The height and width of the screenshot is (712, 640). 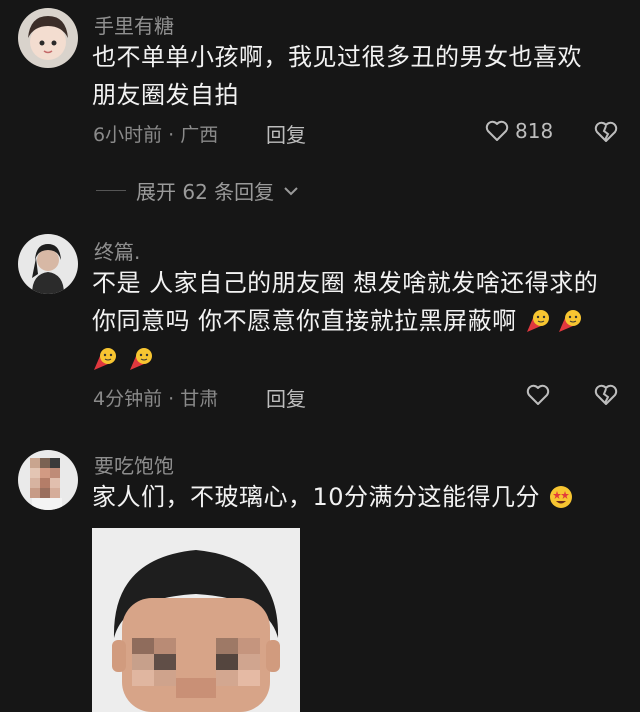 What do you see at coordinates (117, 250) in the screenshot?
I see `comment-username: 终篇.` at bounding box center [117, 250].